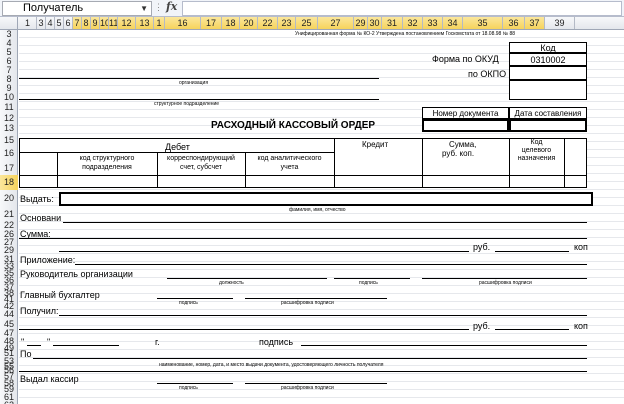  What do you see at coordinates (249, 23) in the screenshot?
I see `column-header-cell: 20` at bounding box center [249, 23].